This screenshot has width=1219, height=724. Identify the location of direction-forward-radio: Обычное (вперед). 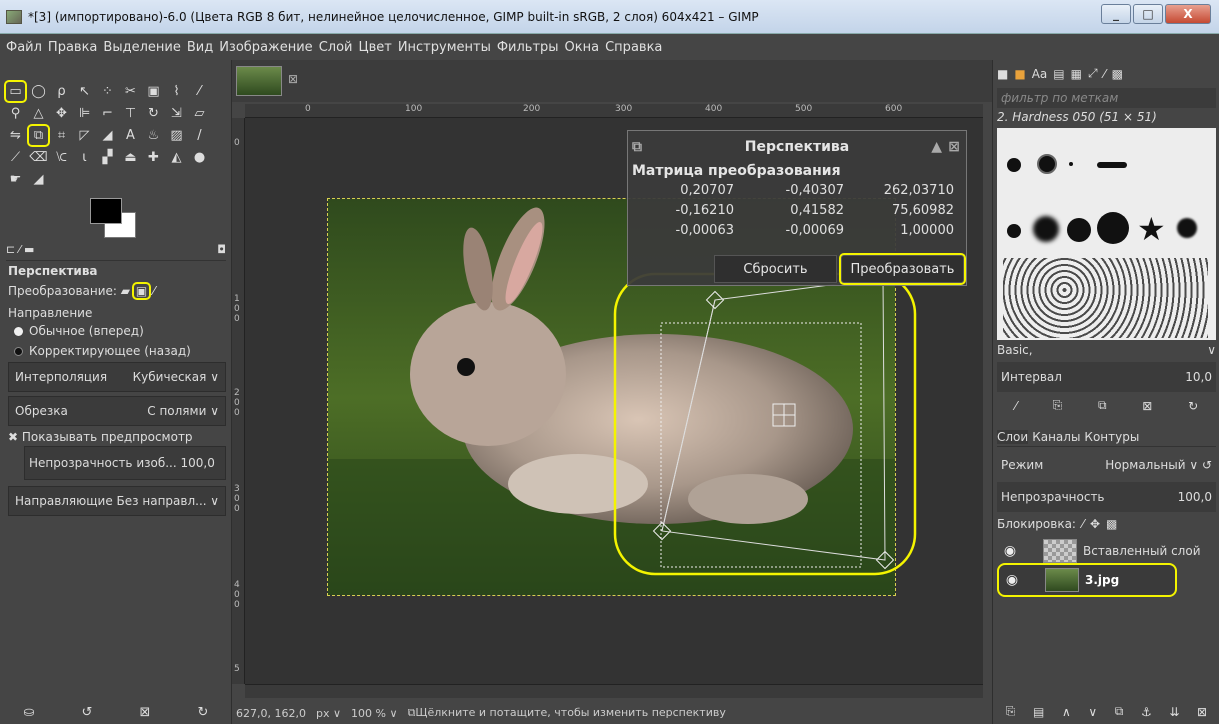
(79, 331).